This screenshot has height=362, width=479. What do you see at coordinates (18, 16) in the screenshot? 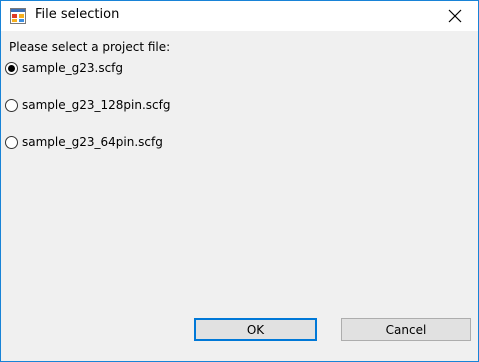
I see `form-app-icon` at bounding box center [18, 16].